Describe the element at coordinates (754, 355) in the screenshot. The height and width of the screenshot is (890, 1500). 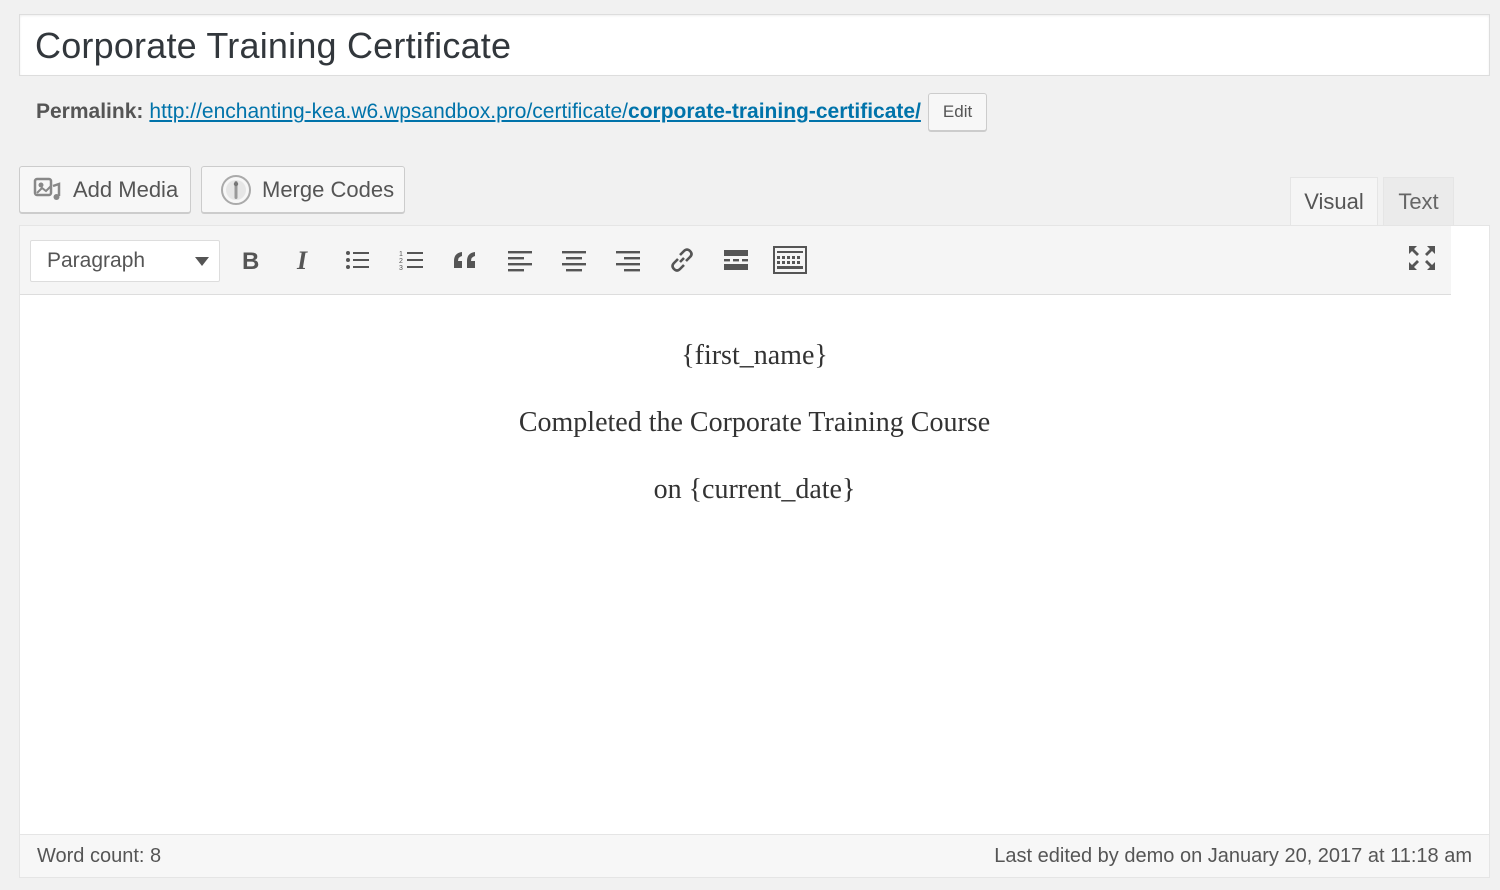
I see `content-line-first-name: {first_name}` at that location.